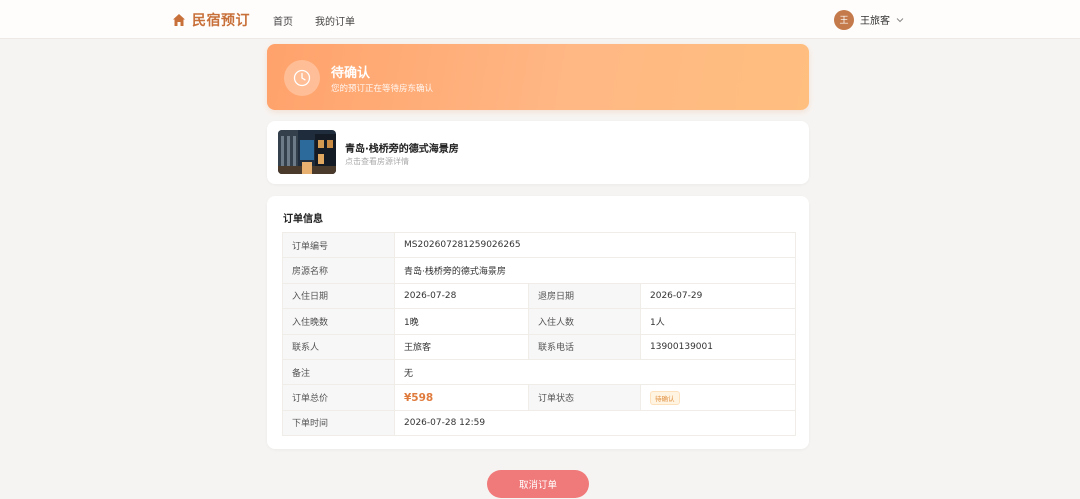 The image size is (1080, 499). Describe the element at coordinates (179, 20) in the screenshot. I see `home-icon` at that location.